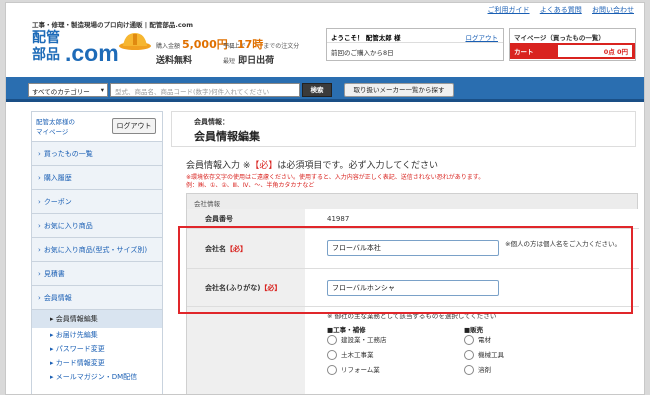 The image size is (650, 395). I want to click on sidebar-sub-delivery: ▸ お届け先編集, so click(97, 335).